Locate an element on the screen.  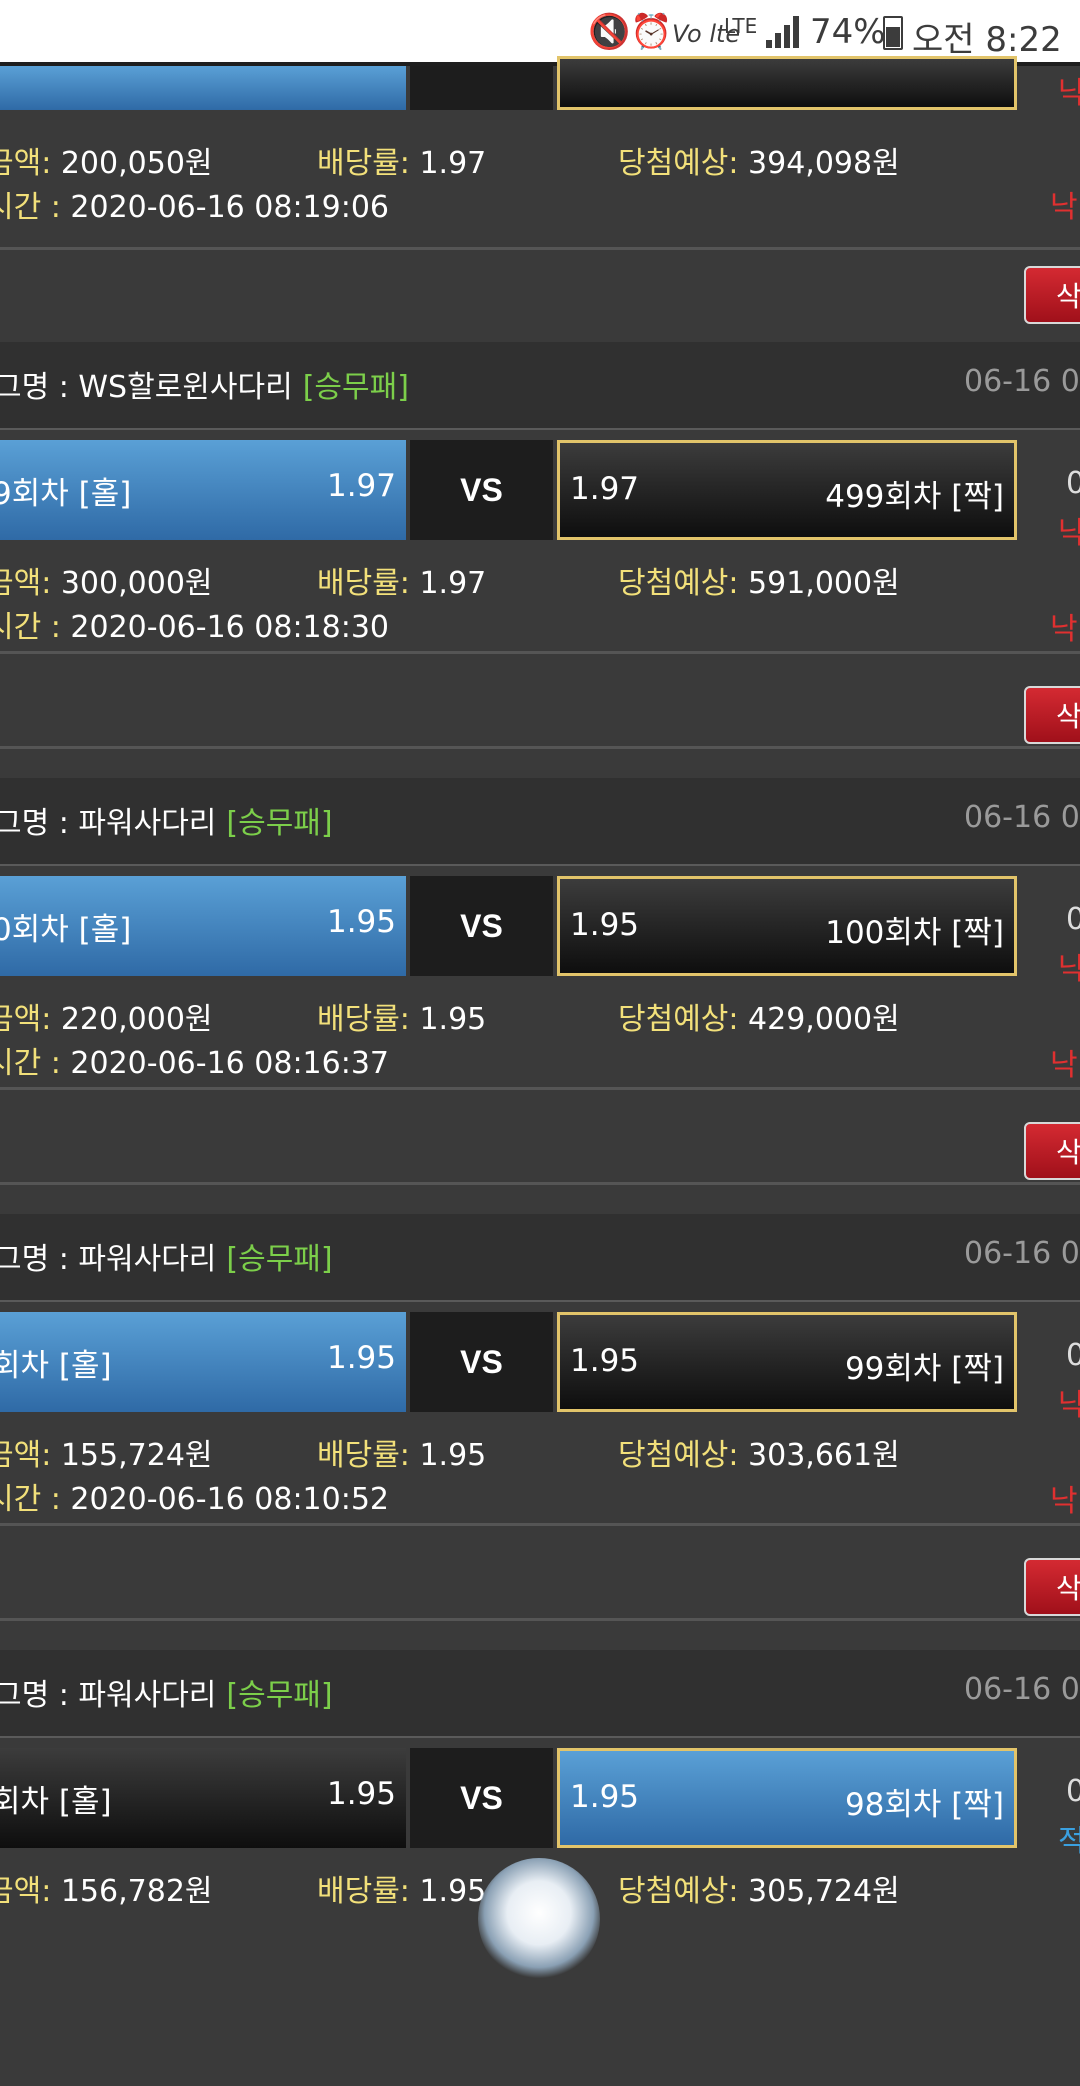
away-team-name: 499회차 [짝] is located at coordinates (914, 497).